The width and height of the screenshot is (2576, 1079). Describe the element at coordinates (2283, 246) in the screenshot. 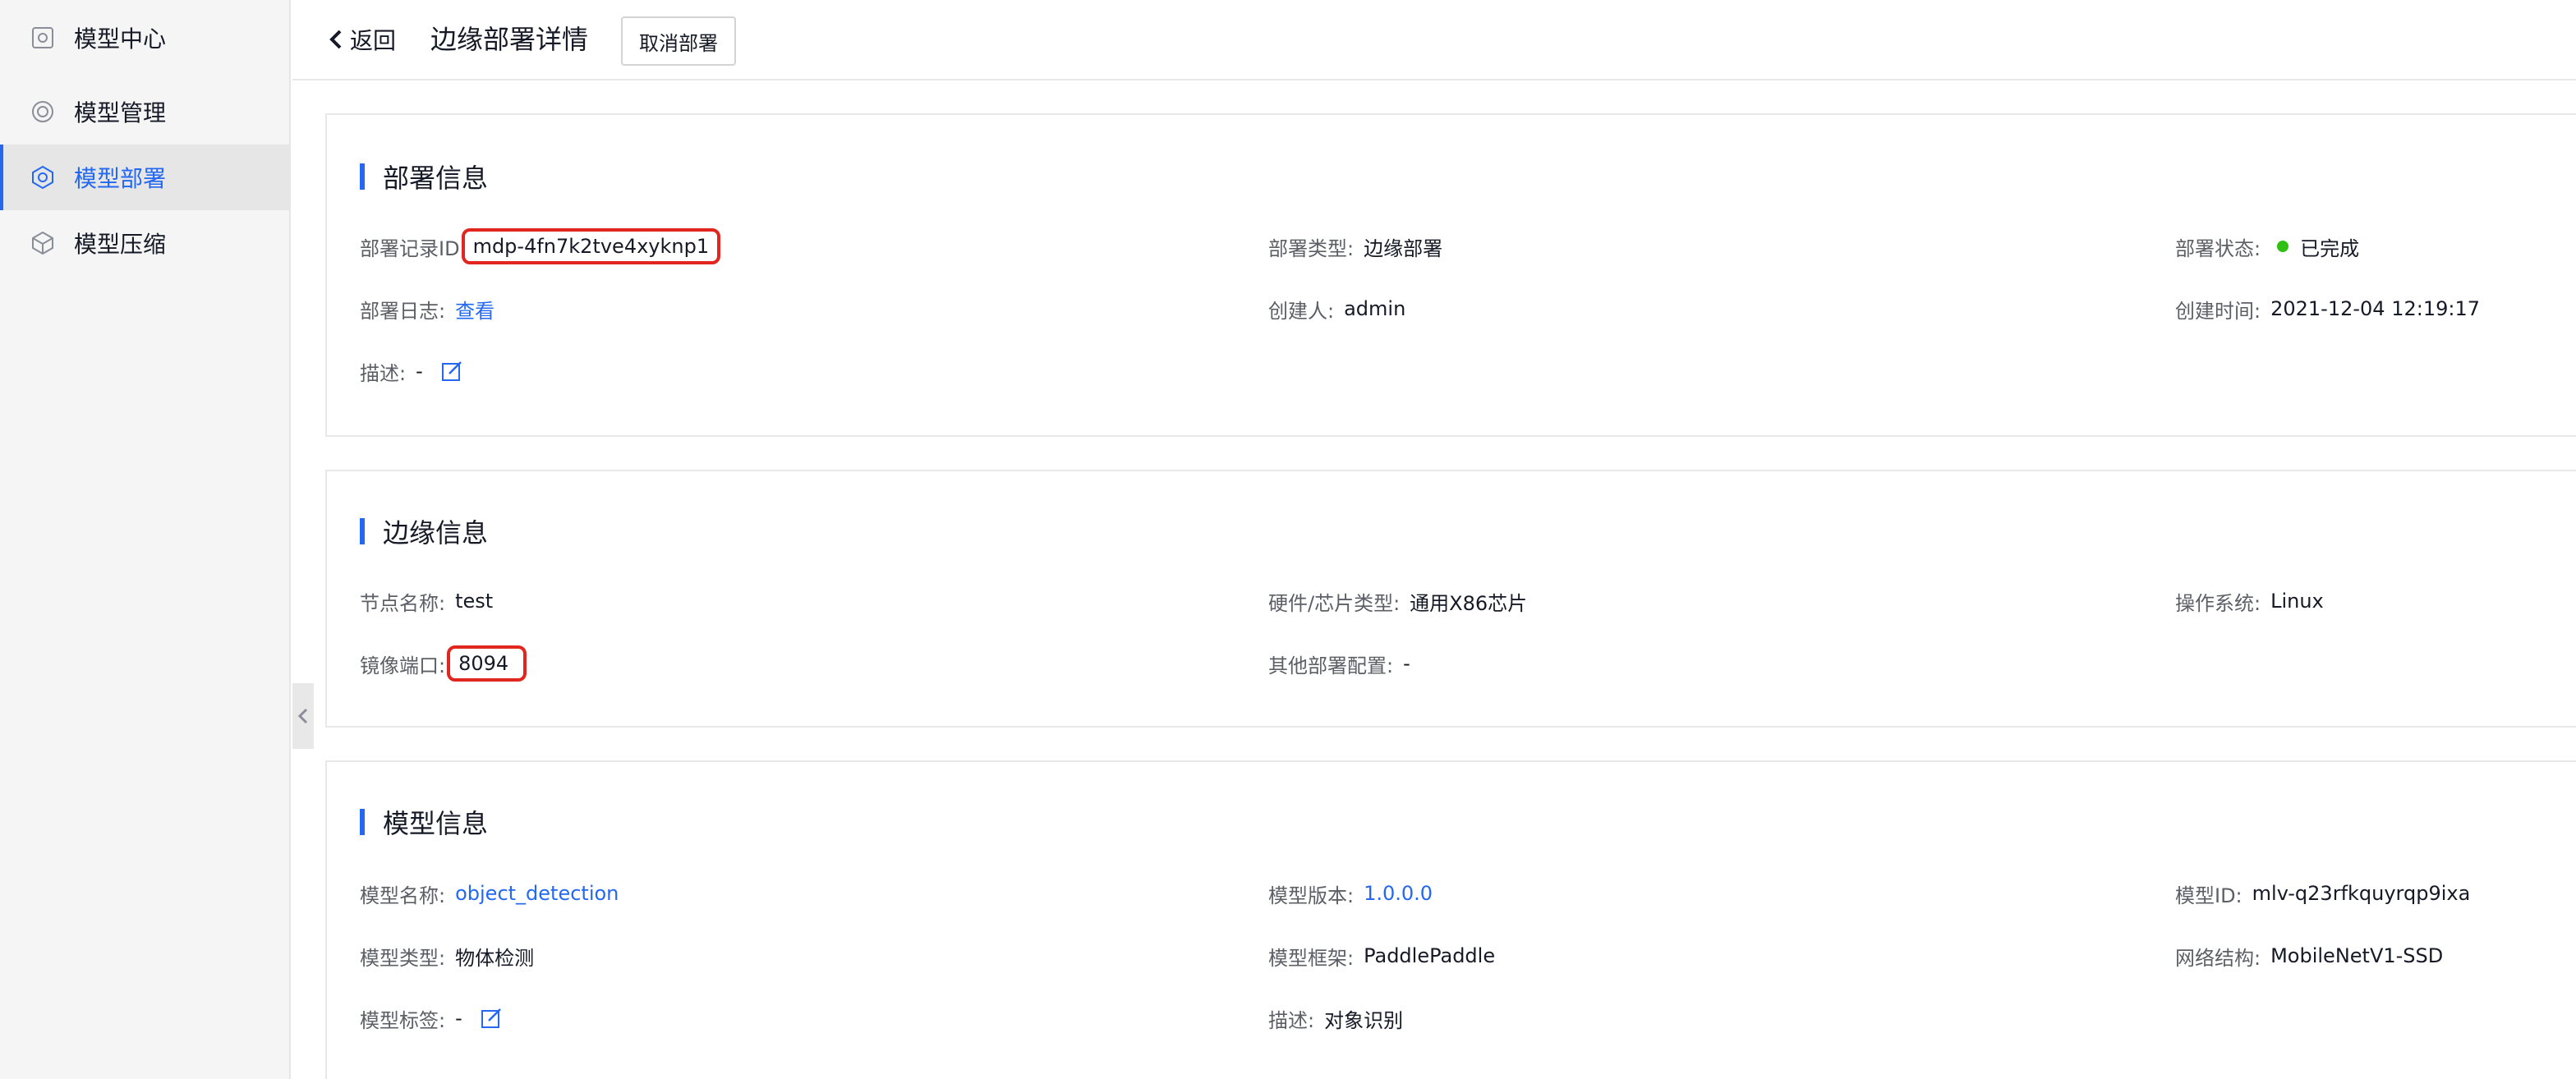

I see `status-success-dot` at that location.